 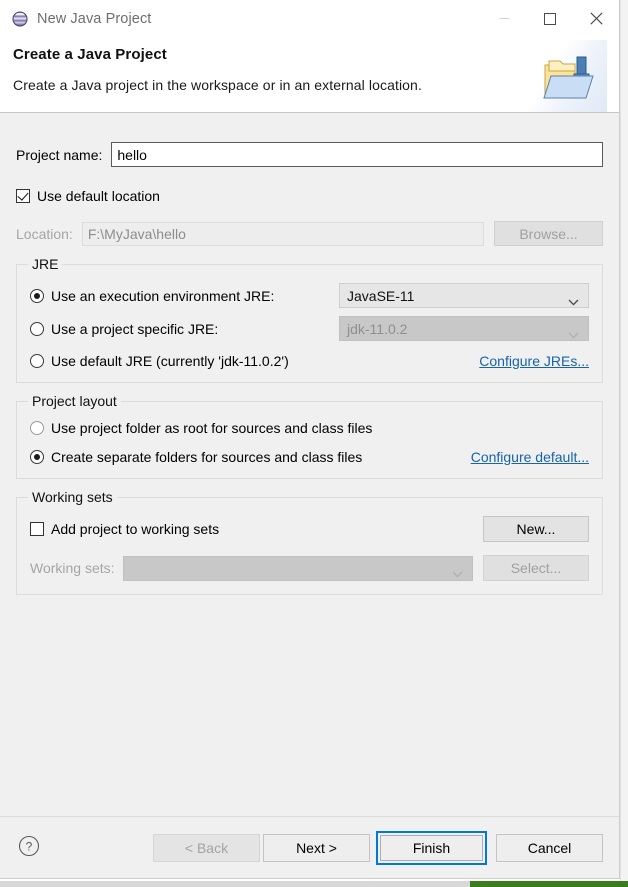 I want to click on close-icon, so click(x=596, y=18).